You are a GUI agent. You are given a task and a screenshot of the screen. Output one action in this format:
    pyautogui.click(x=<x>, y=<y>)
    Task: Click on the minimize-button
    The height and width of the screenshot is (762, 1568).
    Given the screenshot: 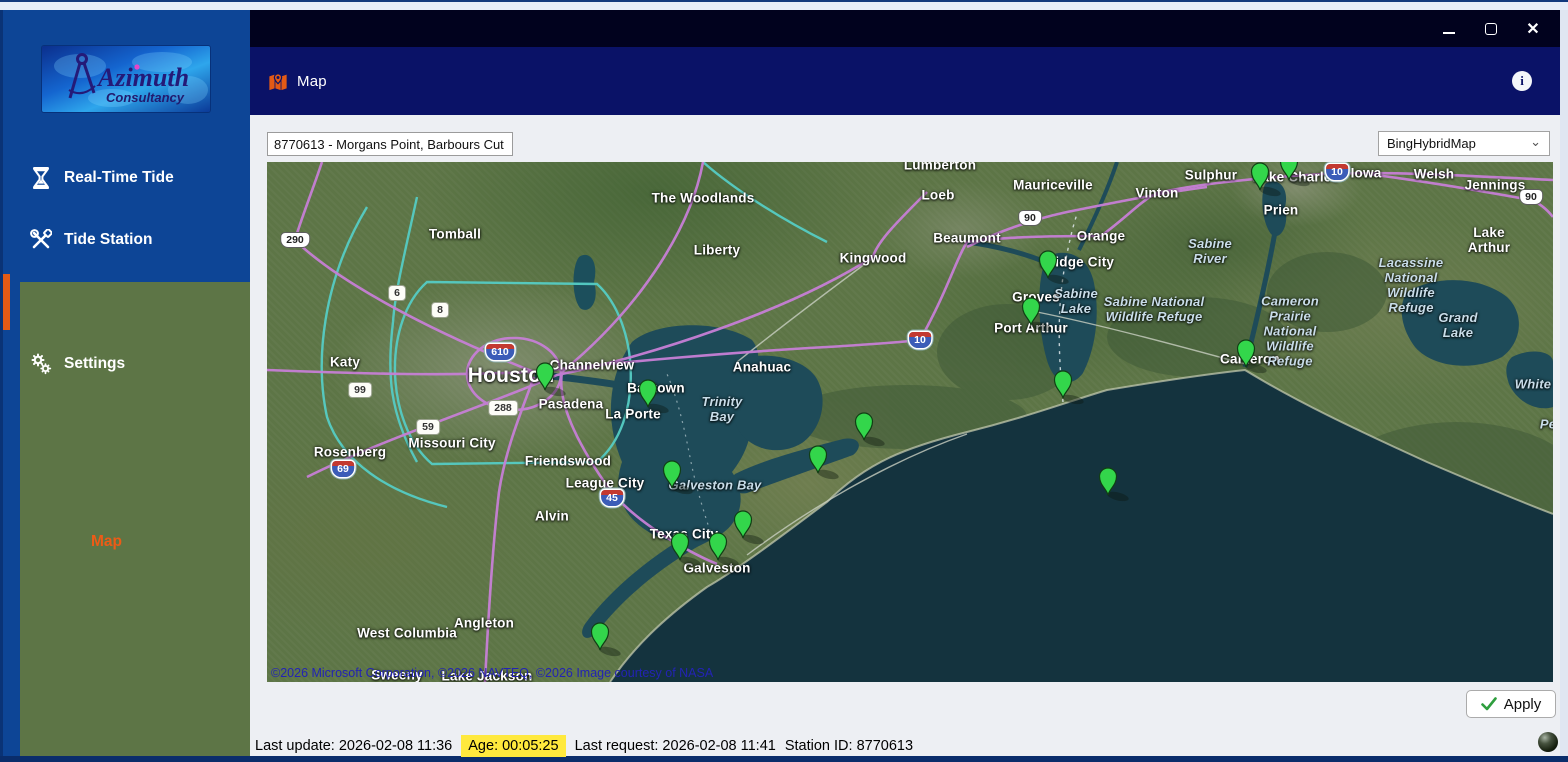 What is the action you would take?
    pyautogui.click(x=1449, y=29)
    